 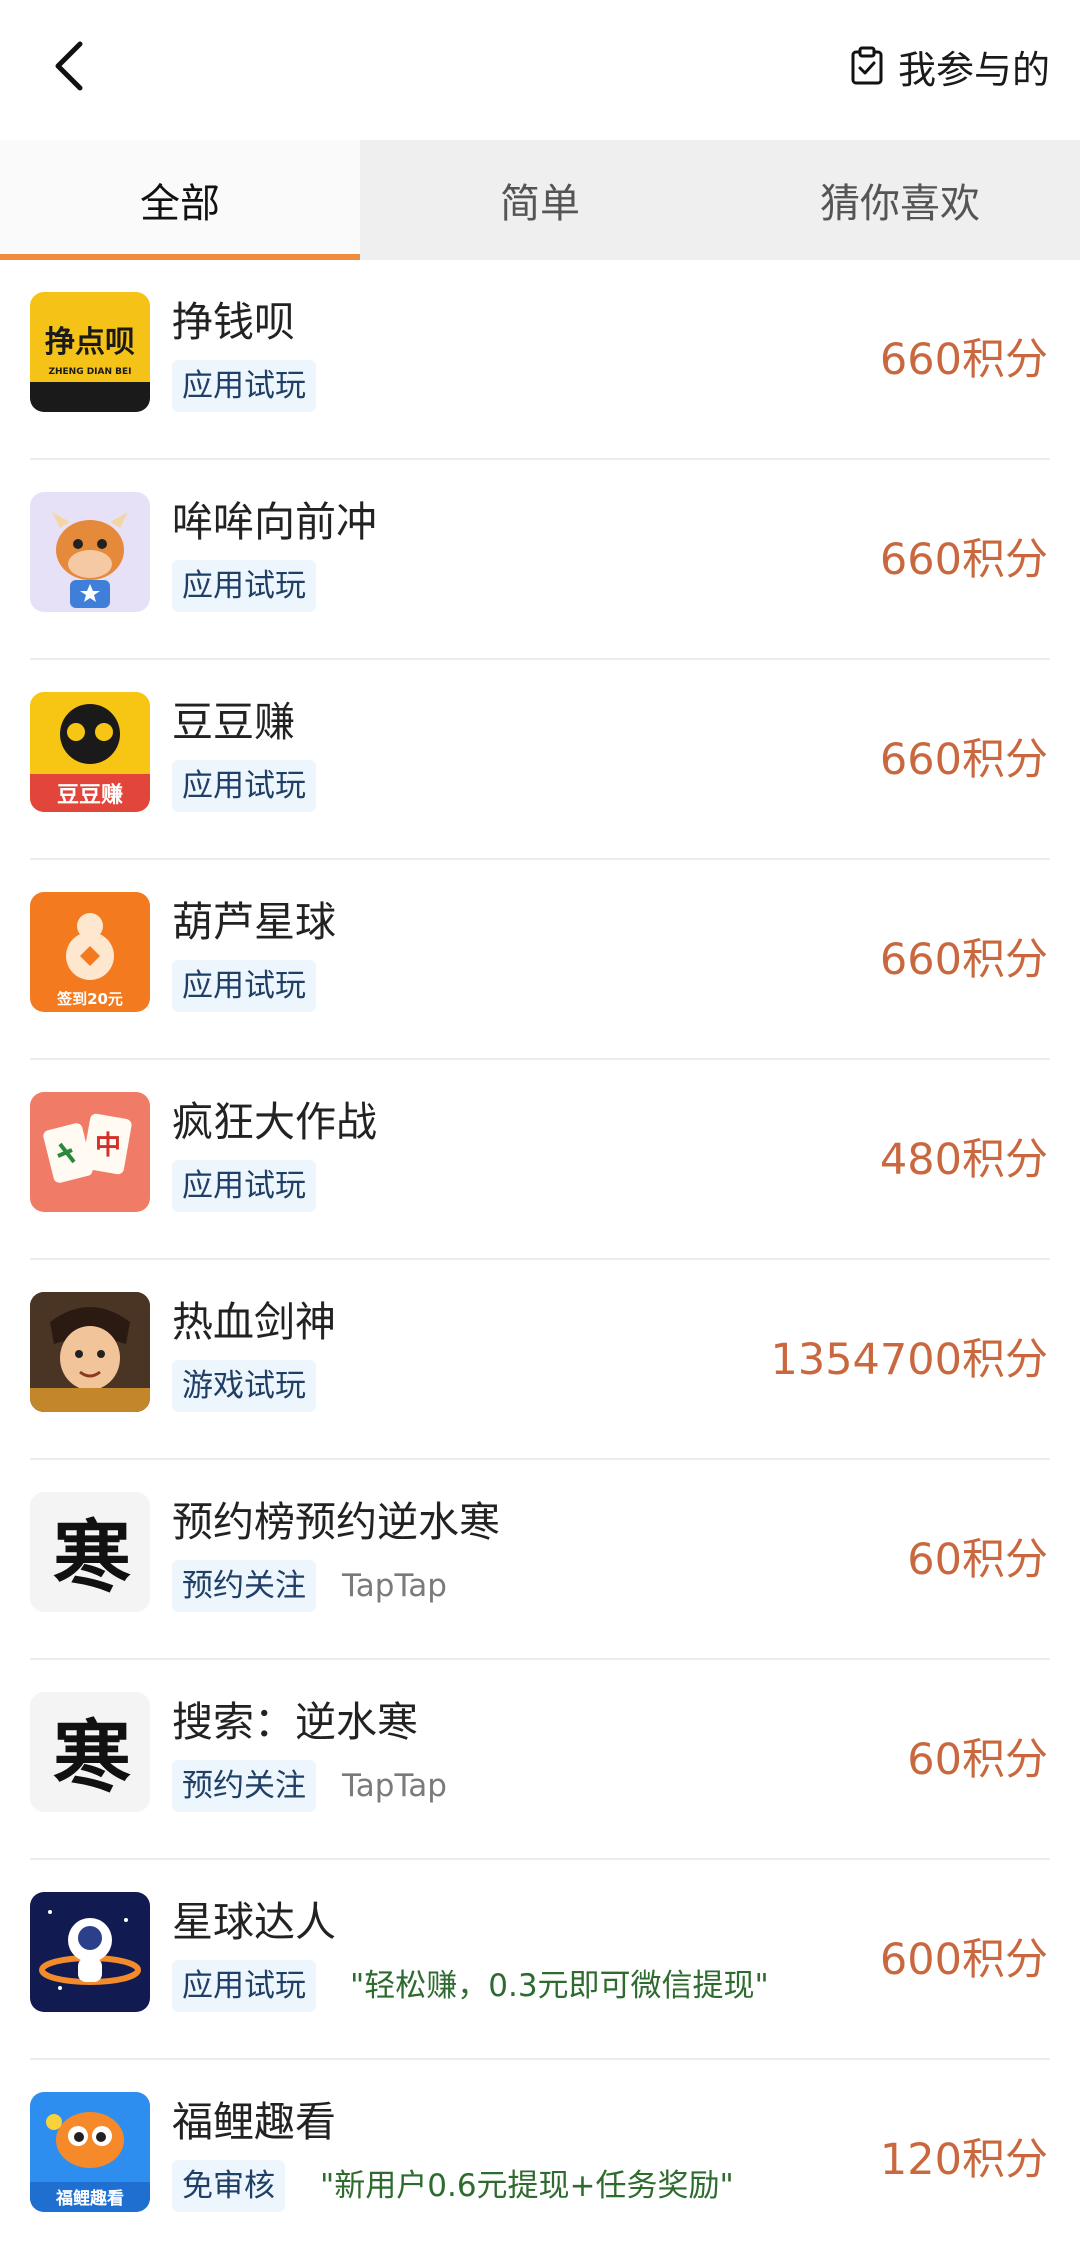 I want to click on task-row: 寒 预约榜预约逆水寒 预约关注 TapTap 60积分, so click(x=540, y=1560).